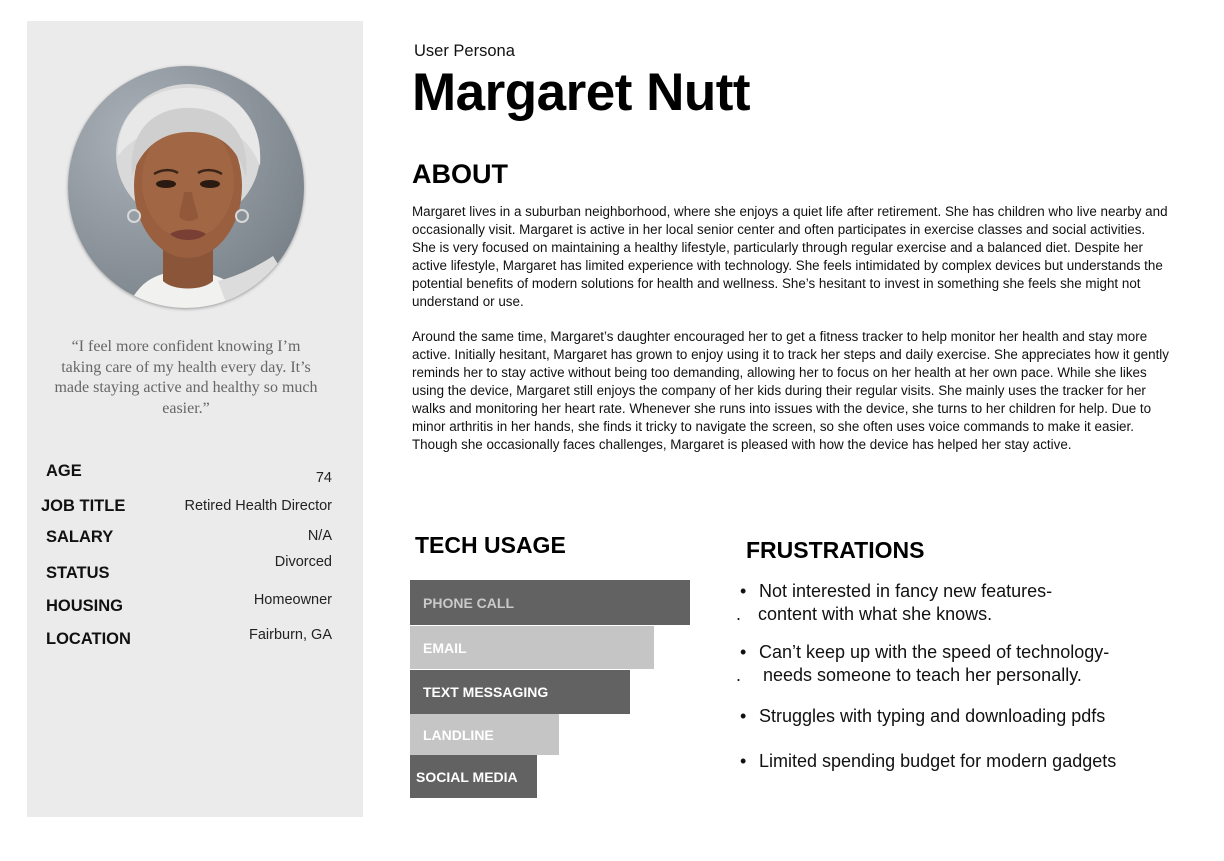 This screenshot has height=861, width=1224. What do you see at coordinates (319, 536) in the screenshot?
I see `fact-value-salary: N/A` at bounding box center [319, 536].